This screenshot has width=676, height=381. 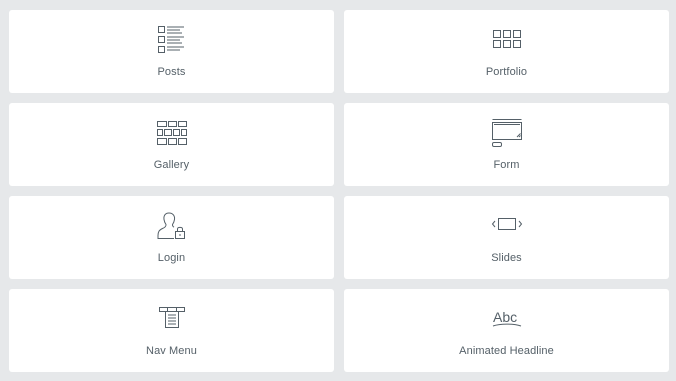 I want to click on widget-slides: Slides, so click(x=506, y=237).